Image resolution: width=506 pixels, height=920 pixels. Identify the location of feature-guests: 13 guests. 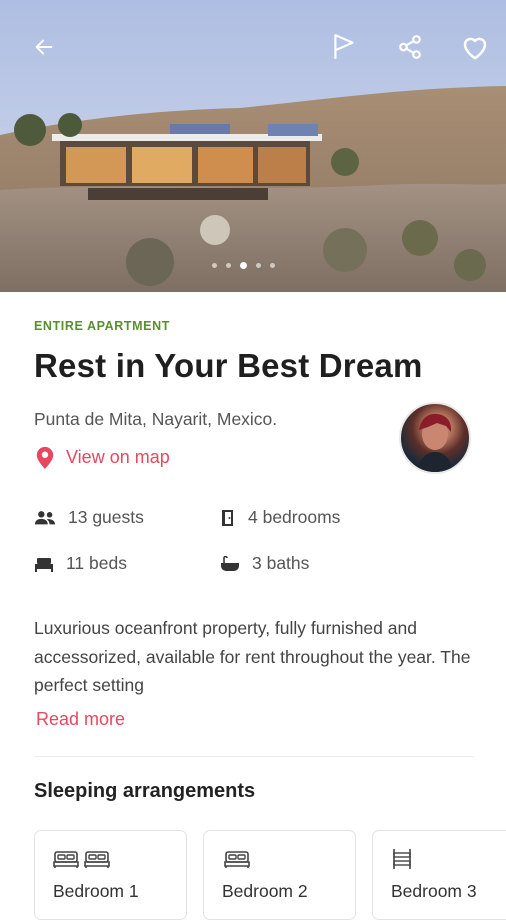
(89, 517).